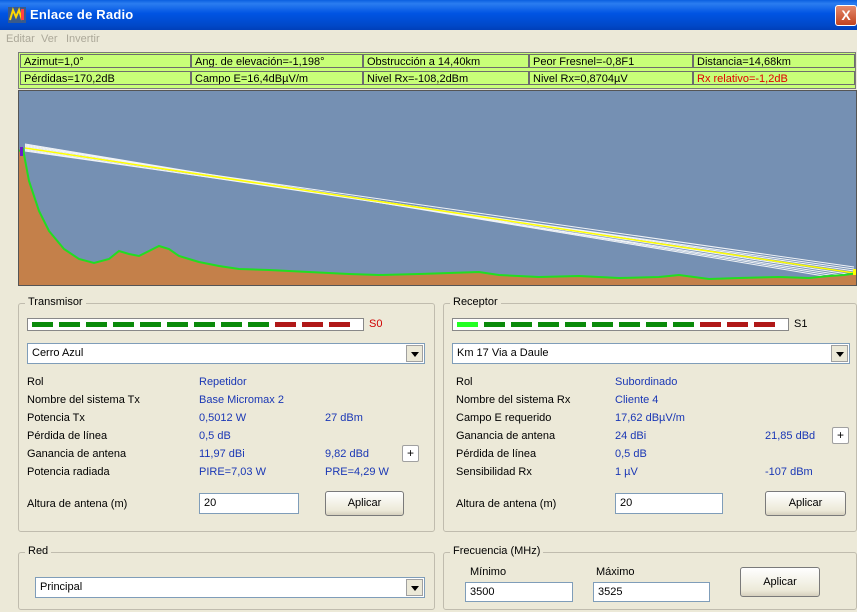 Image resolution: width=857 pixels, height=612 pixels. Describe the element at coordinates (249, 503) in the screenshot. I see `tx-antenna-height-input: 20` at that location.